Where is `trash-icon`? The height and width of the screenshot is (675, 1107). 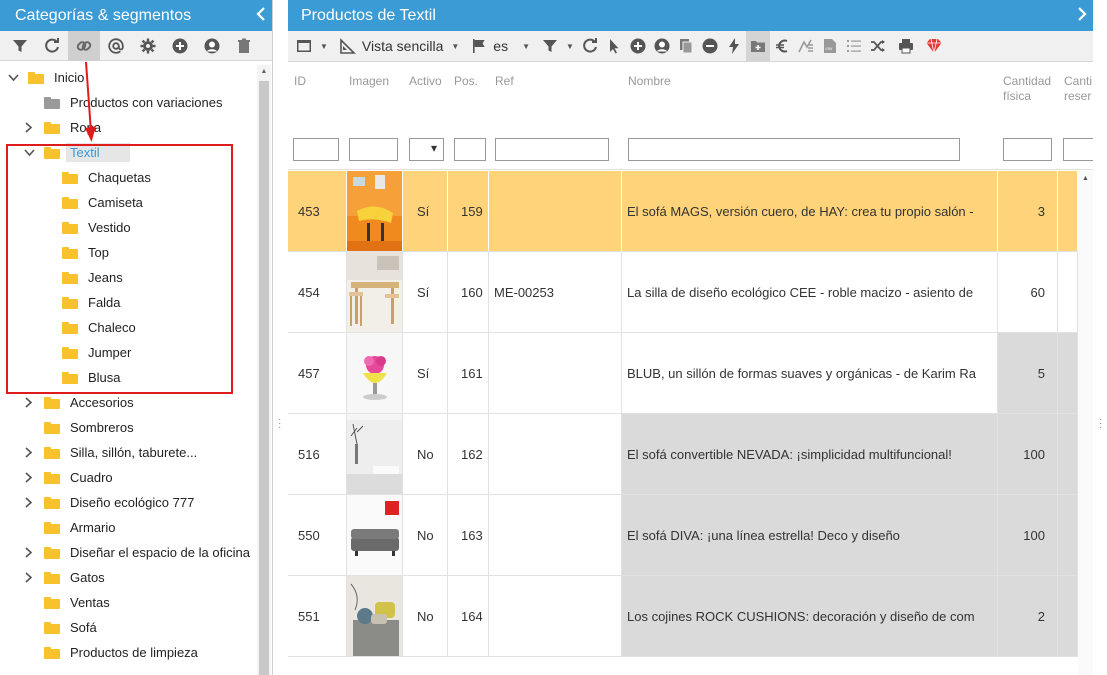
trash-icon is located at coordinates (244, 46).